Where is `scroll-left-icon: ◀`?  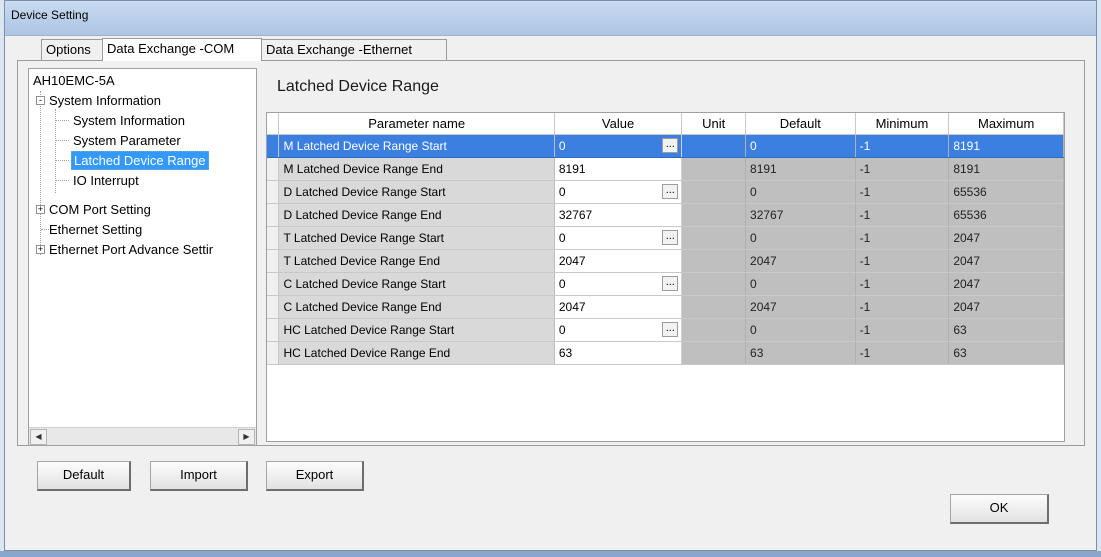 scroll-left-icon: ◀ is located at coordinates (38, 437).